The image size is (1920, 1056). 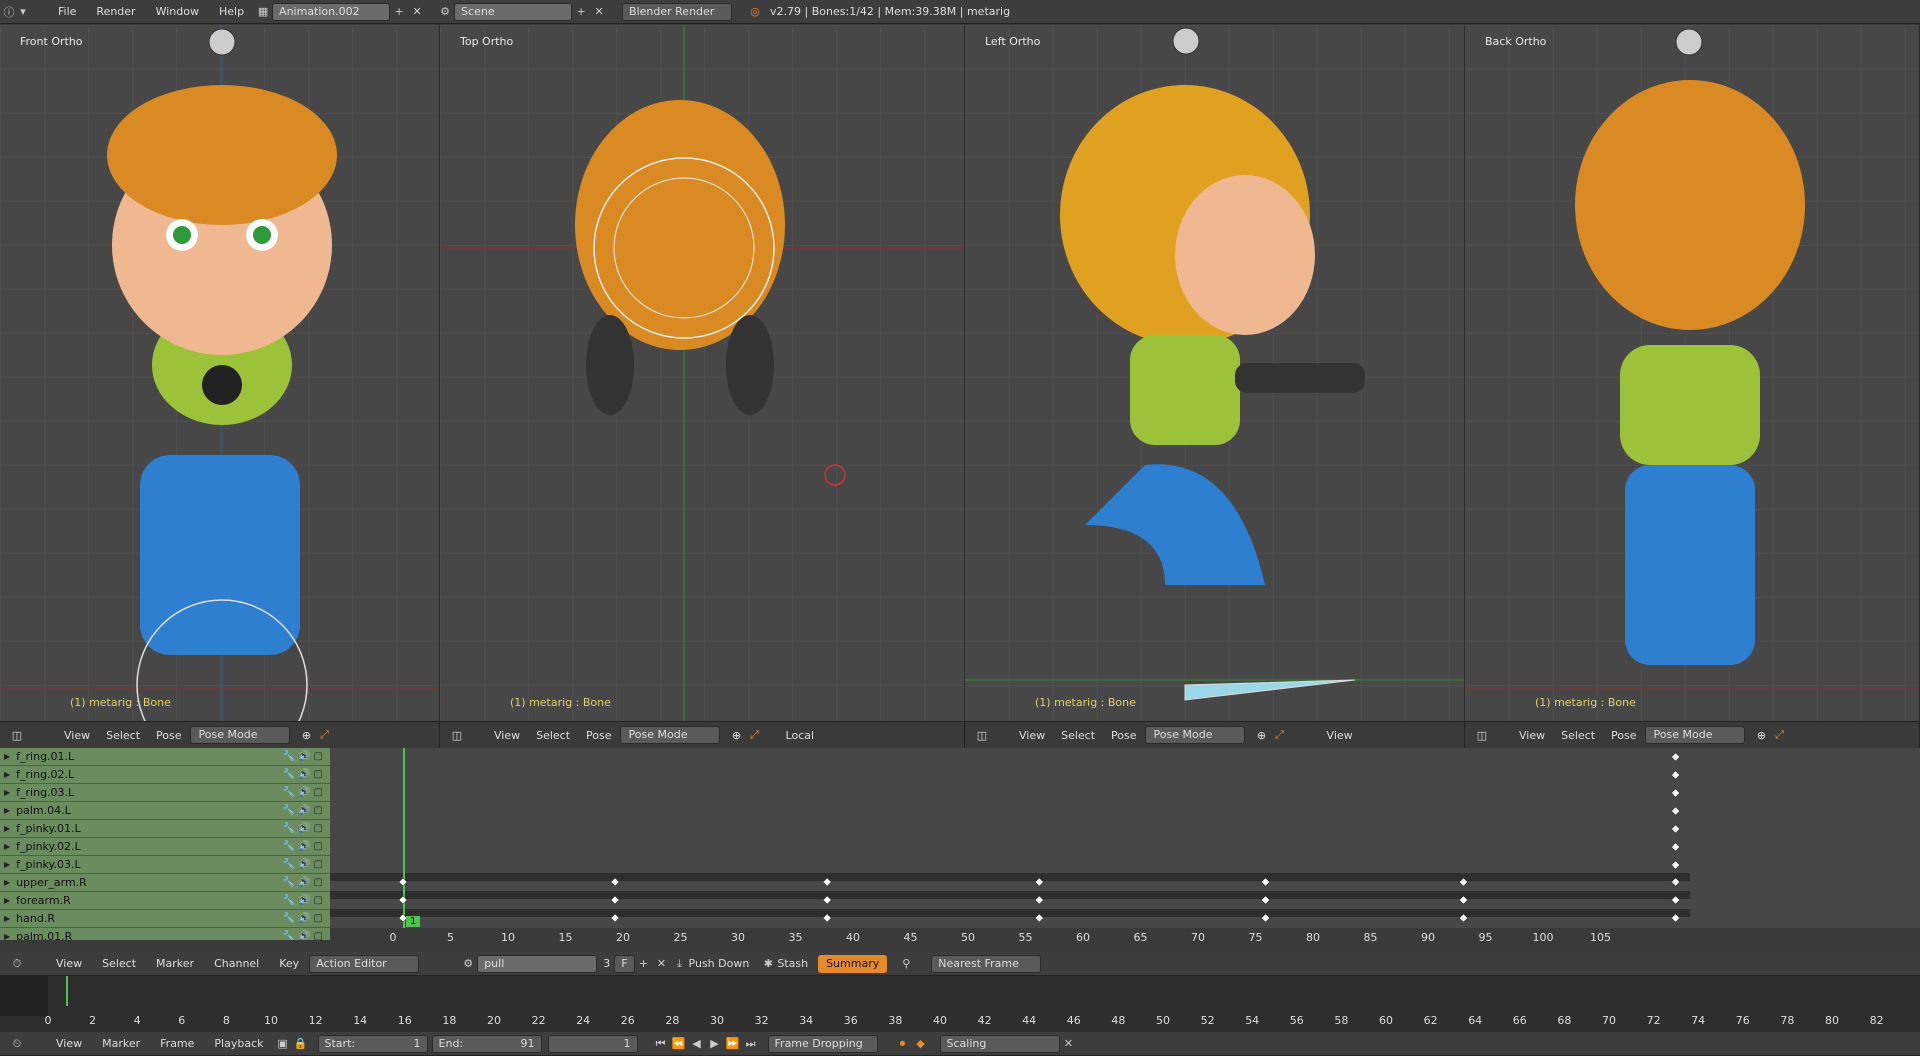 What do you see at coordinates (364, 963) in the screenshot?
I see `editor-mode-select: Action Editor` at bounding box center [364, 963].